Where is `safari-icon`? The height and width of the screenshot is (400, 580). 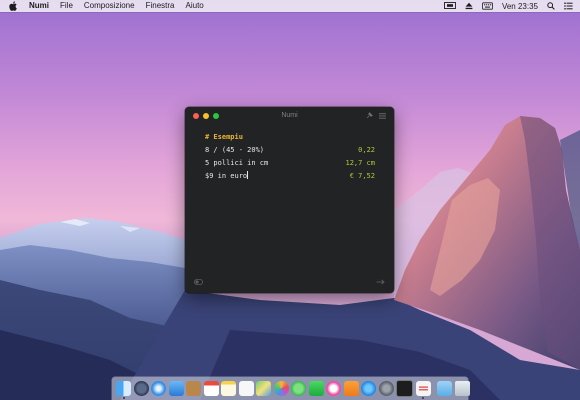 safari-icon is located at coordinates (158, 388).